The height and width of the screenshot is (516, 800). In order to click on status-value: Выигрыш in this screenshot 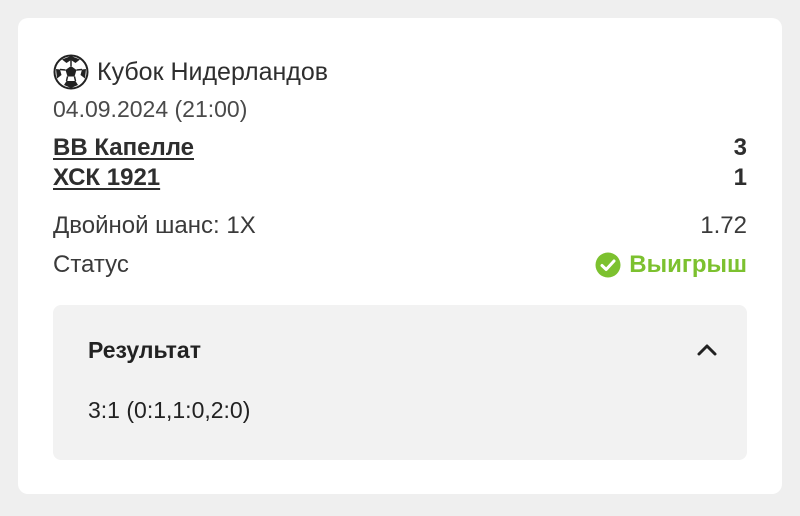, I will do `click(688, 264)`.